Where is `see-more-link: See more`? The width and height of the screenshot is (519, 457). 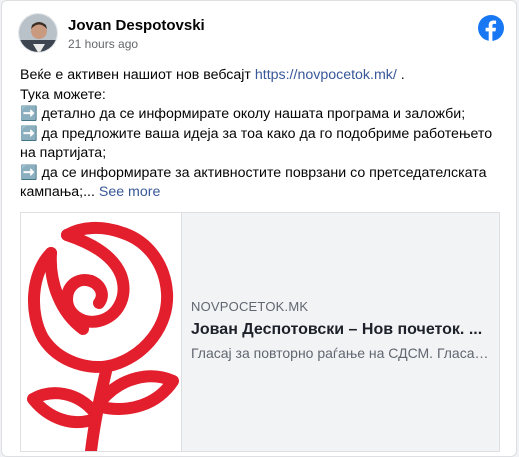 see-more-link: See more is located at coordinates (130, 192).